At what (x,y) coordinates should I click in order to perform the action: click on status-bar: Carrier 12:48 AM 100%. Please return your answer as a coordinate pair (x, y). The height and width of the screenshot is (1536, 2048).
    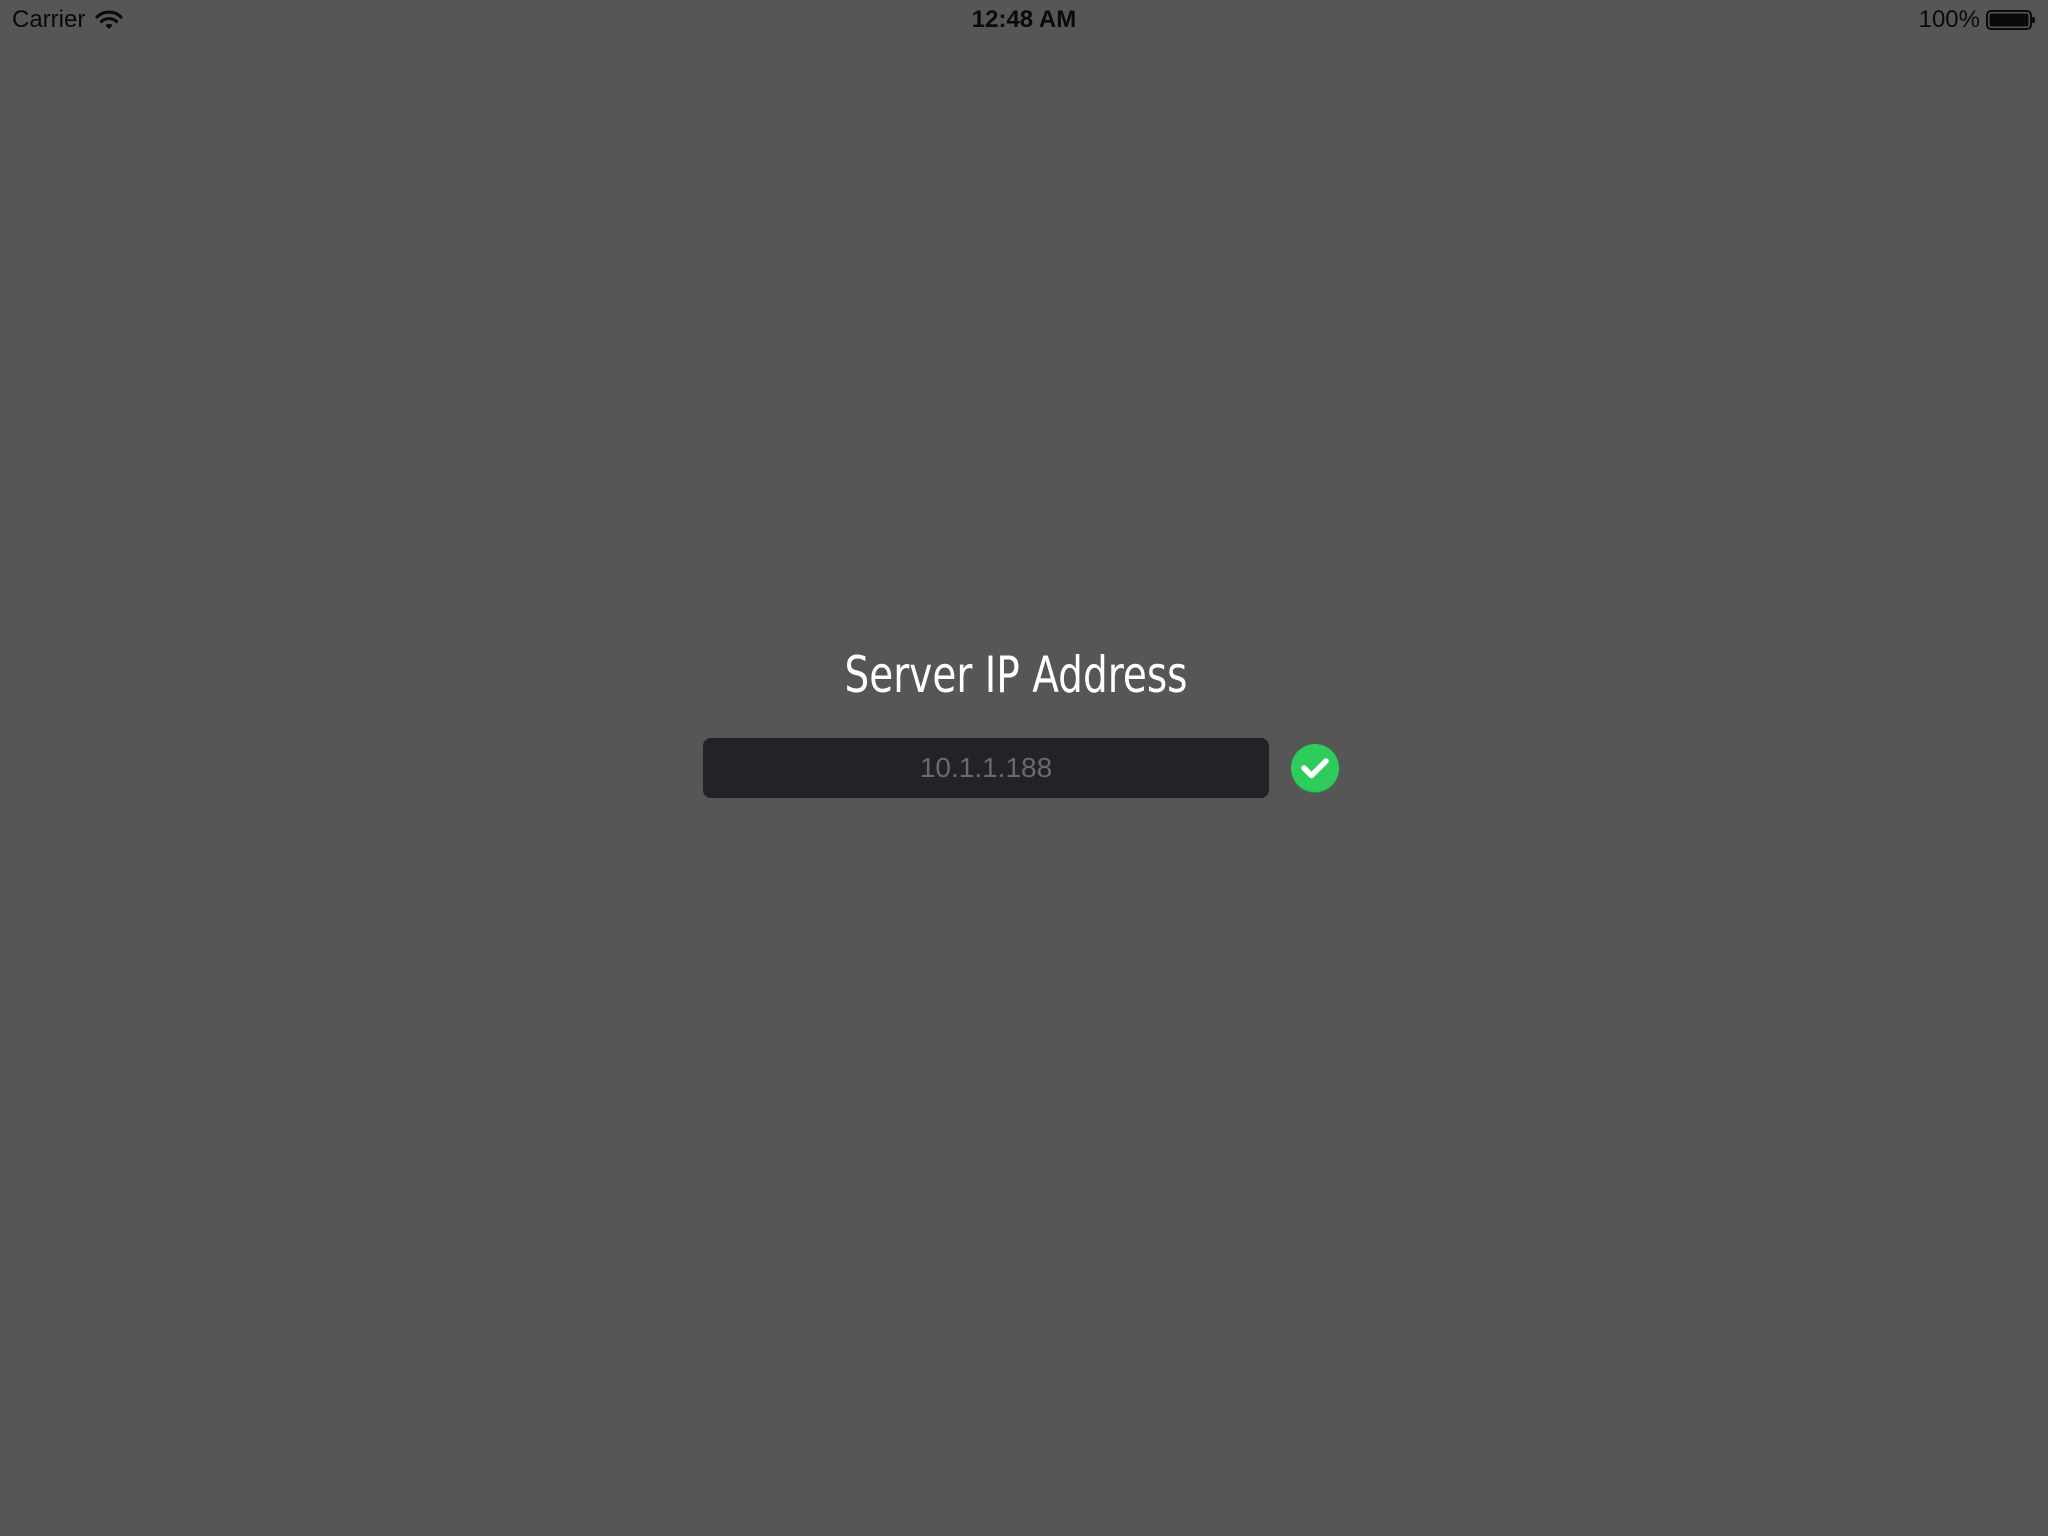
    Looking at the image, I should click on (1024, 20).